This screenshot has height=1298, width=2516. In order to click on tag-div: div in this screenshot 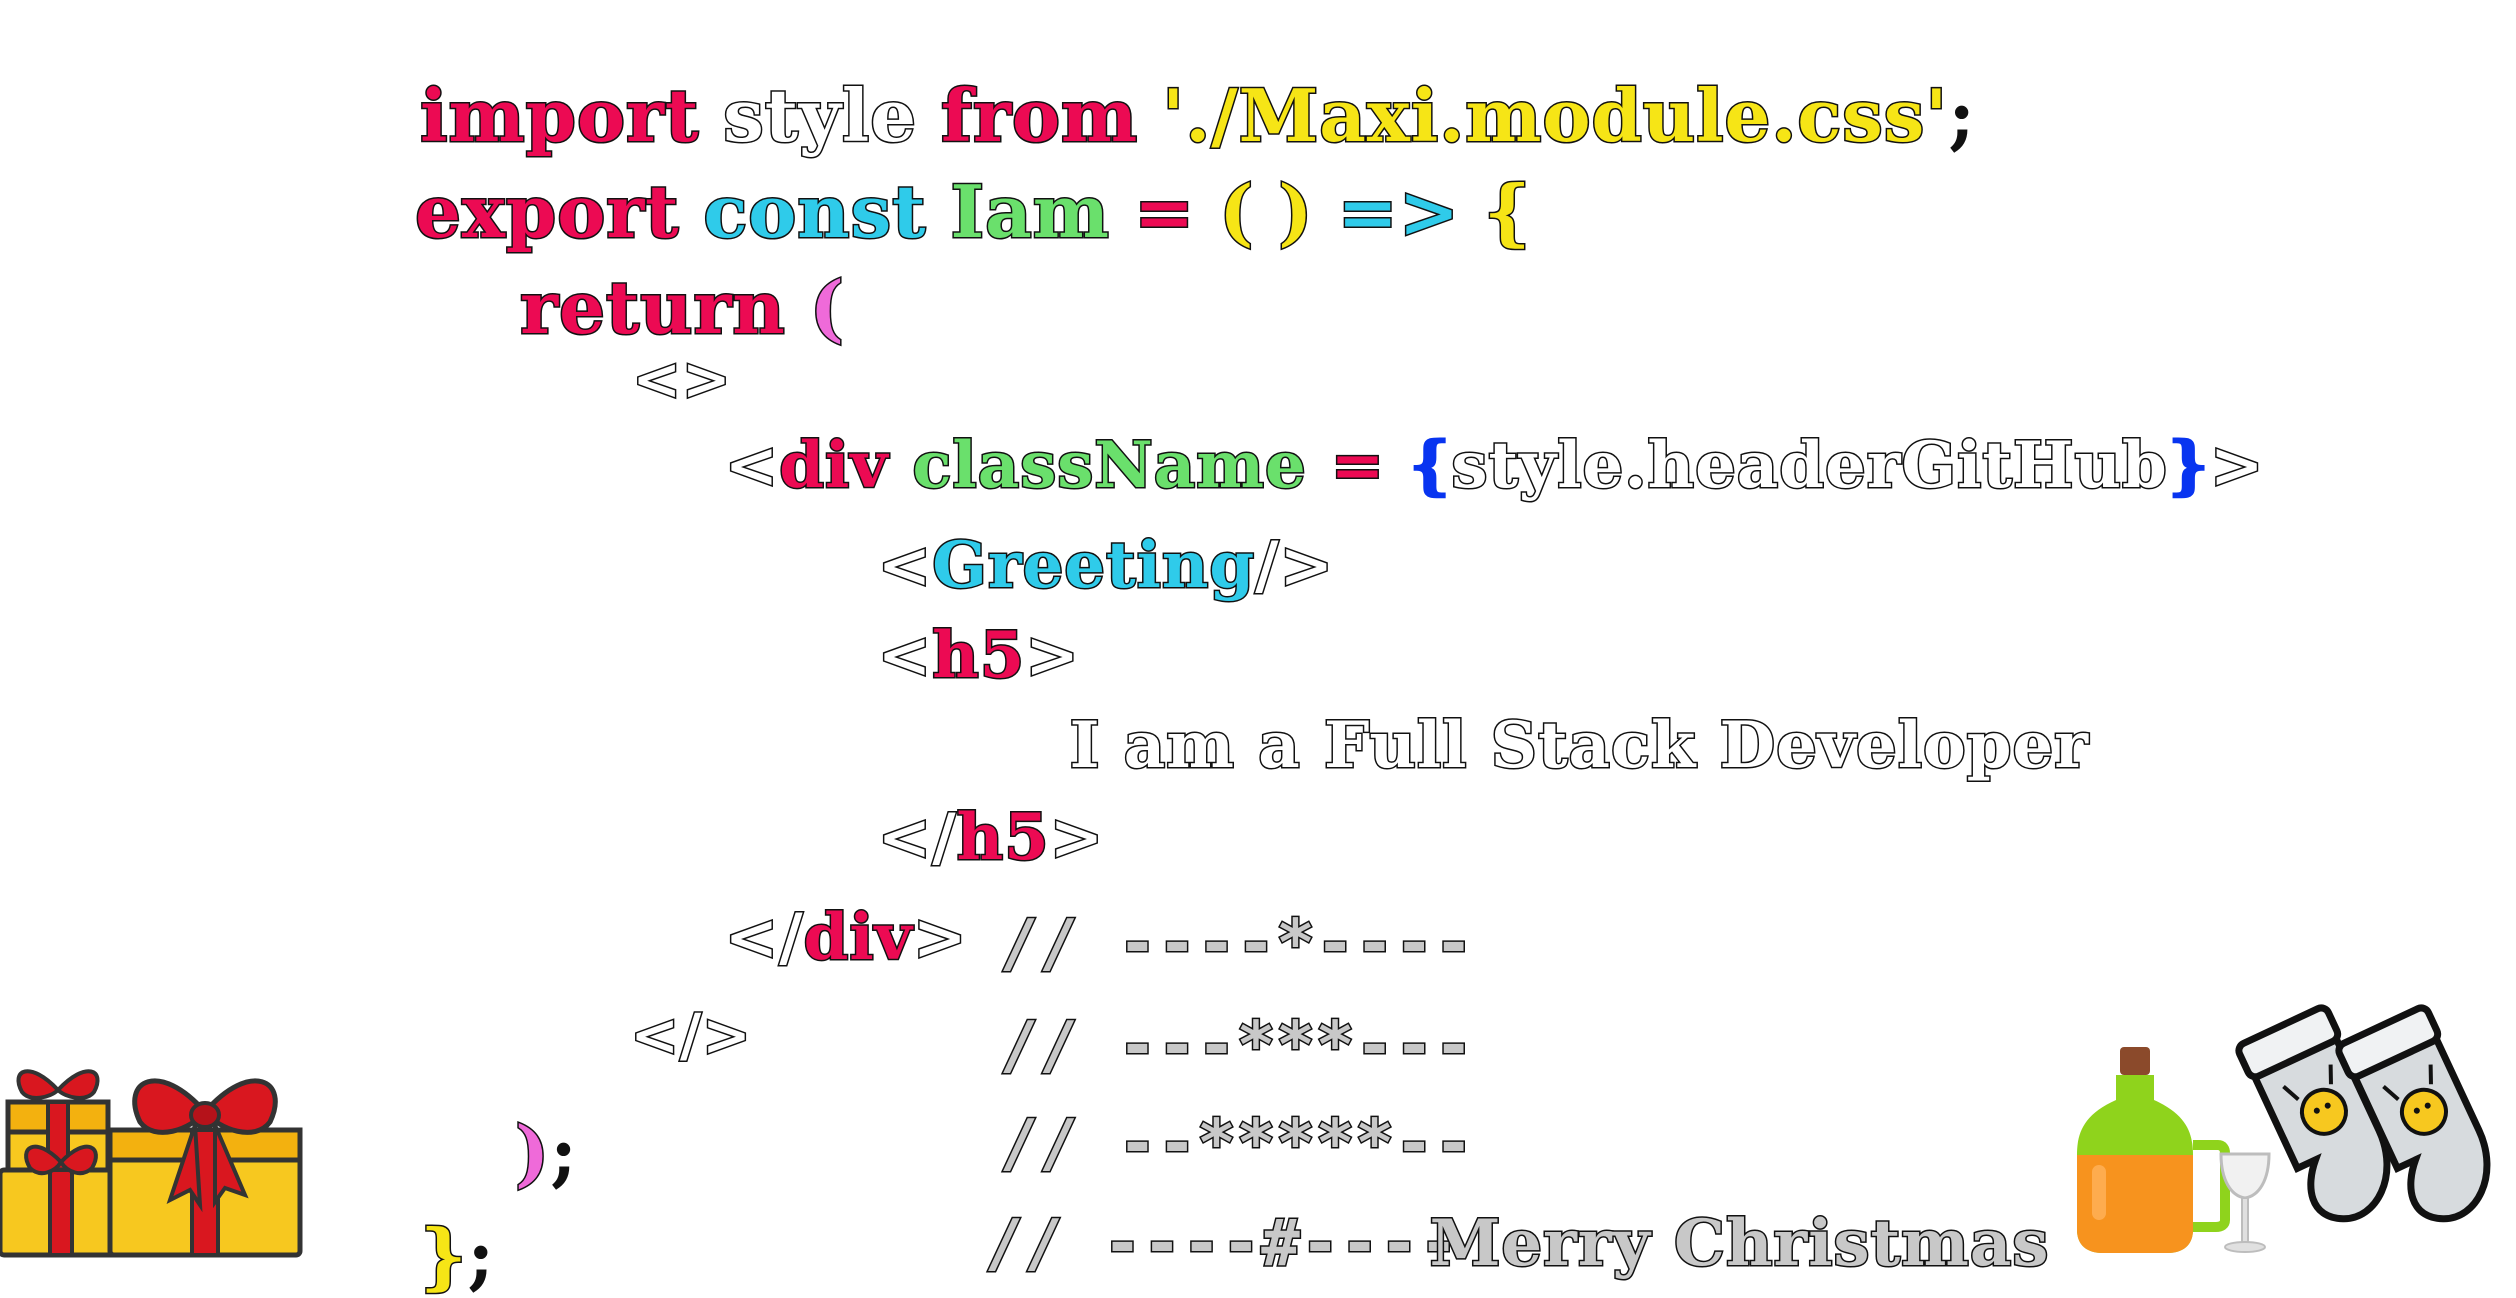, I will do `click(857, 937)`.